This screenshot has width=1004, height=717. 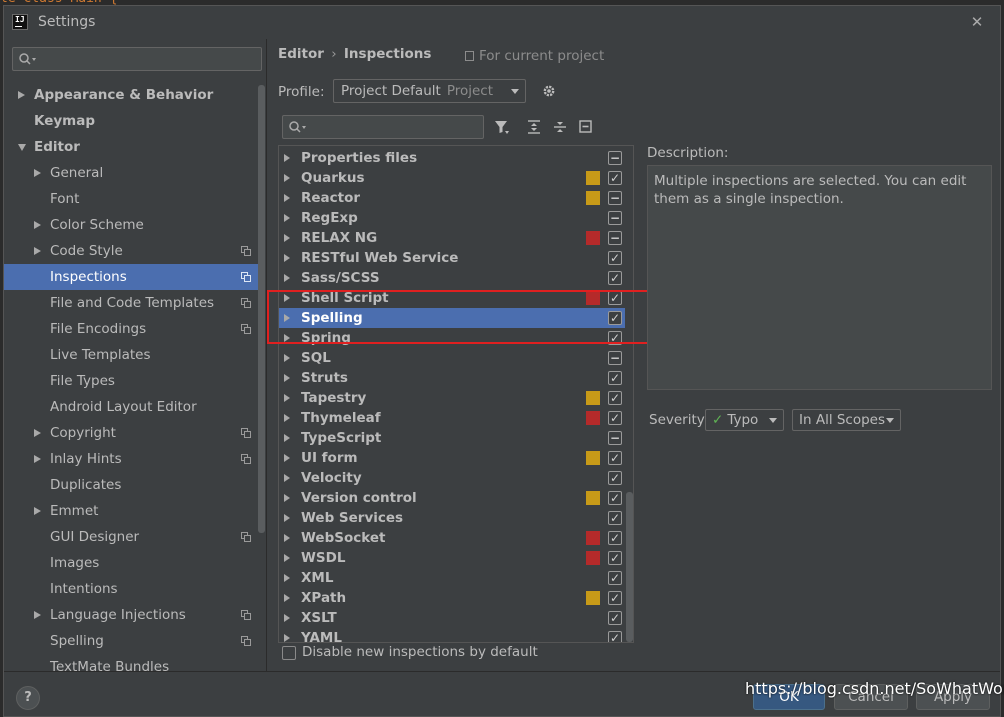 What do you see at coordinates (629, 567) in the screenshot?
I see `inspections-scrollbar` at bounding box center [629, 567].